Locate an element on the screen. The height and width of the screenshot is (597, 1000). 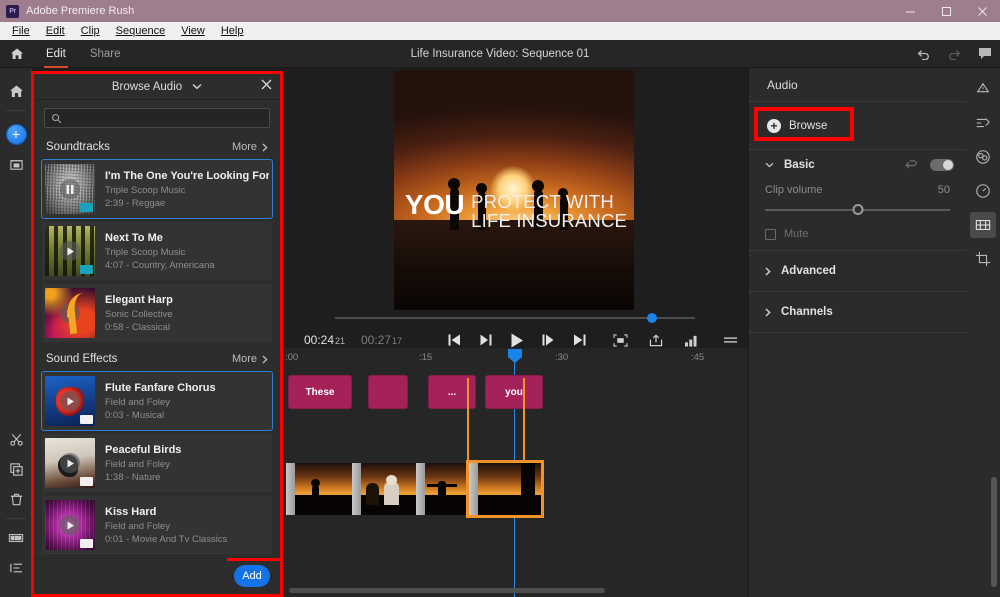
effects-icon is located at coordinates (983, 123).